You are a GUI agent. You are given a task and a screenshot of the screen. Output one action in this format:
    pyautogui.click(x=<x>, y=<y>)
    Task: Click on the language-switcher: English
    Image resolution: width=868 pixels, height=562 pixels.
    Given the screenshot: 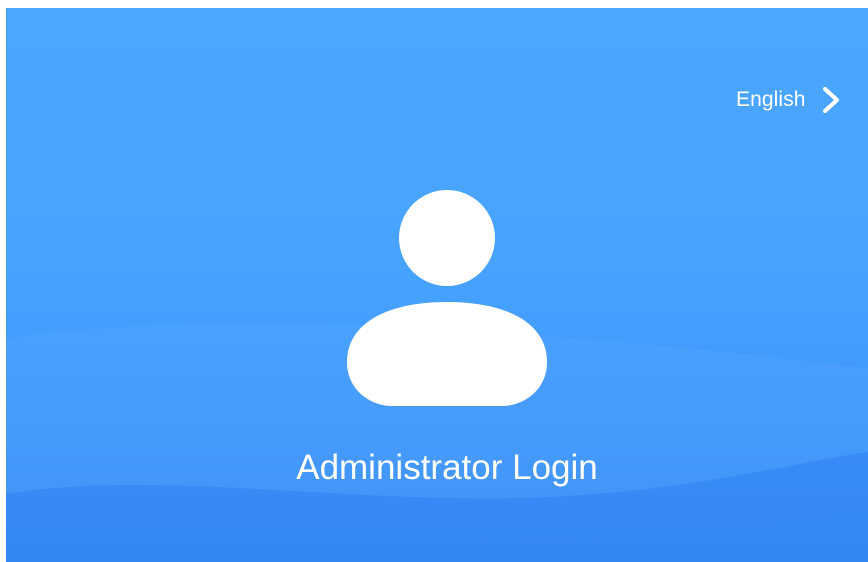 What is the action you would take?
    pyautogui.click(x=790, y=100)
    